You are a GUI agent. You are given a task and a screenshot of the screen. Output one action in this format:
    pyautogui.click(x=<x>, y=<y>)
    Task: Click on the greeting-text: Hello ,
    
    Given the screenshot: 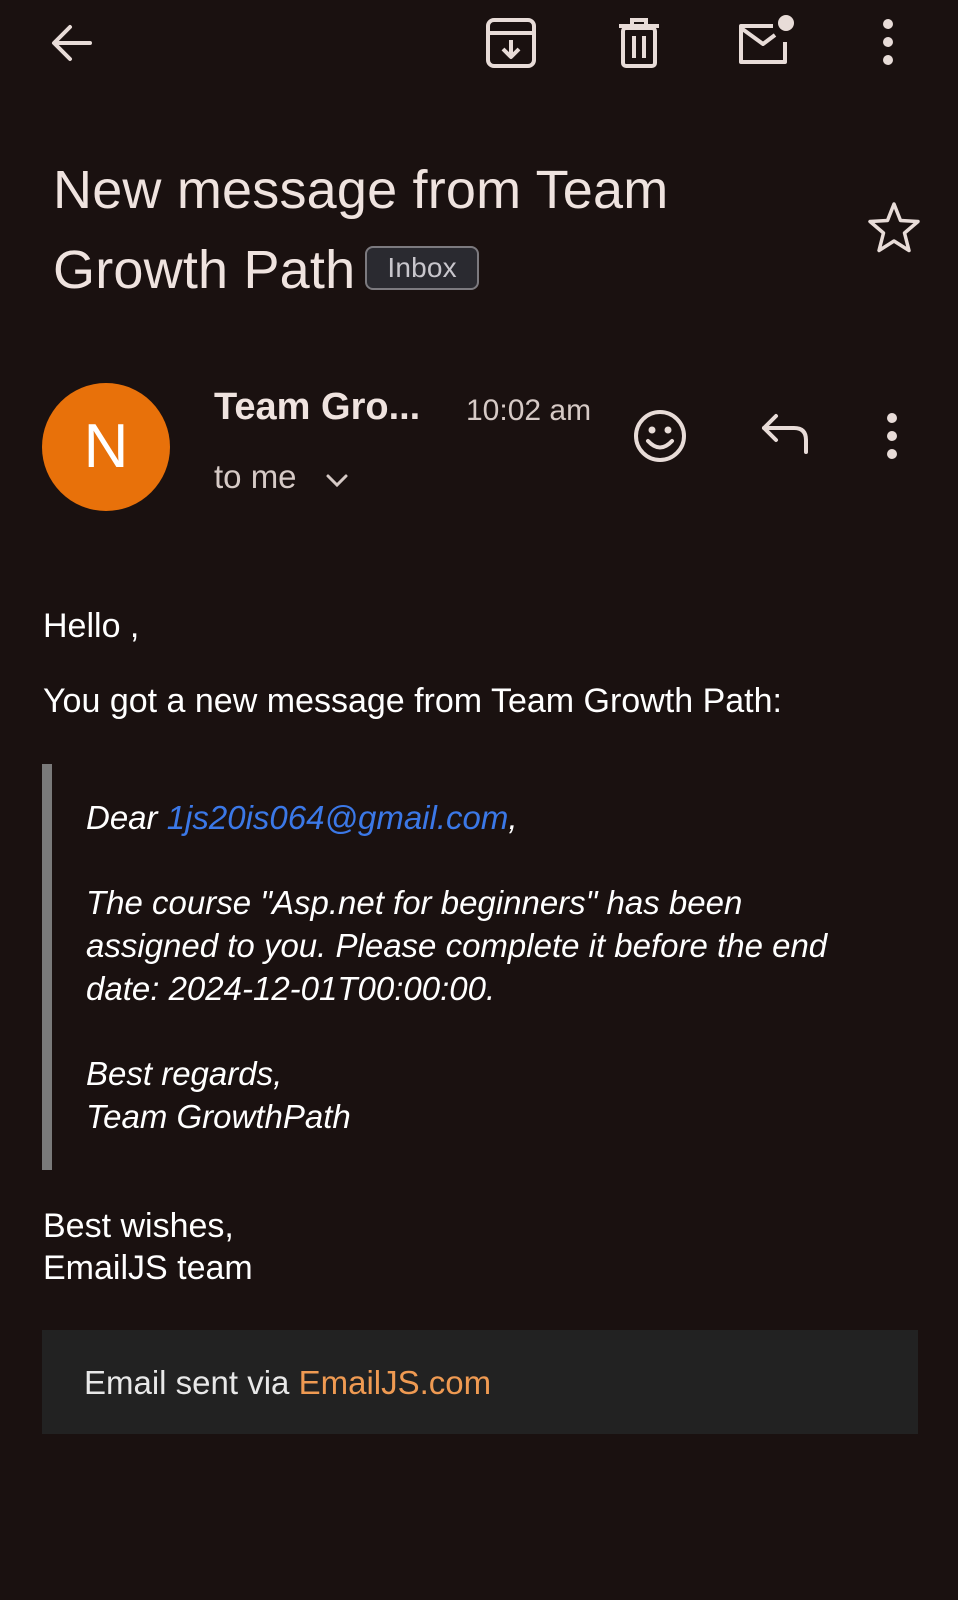 What is the action you would take?
    pyautogui.click(x=91, y=626)
    